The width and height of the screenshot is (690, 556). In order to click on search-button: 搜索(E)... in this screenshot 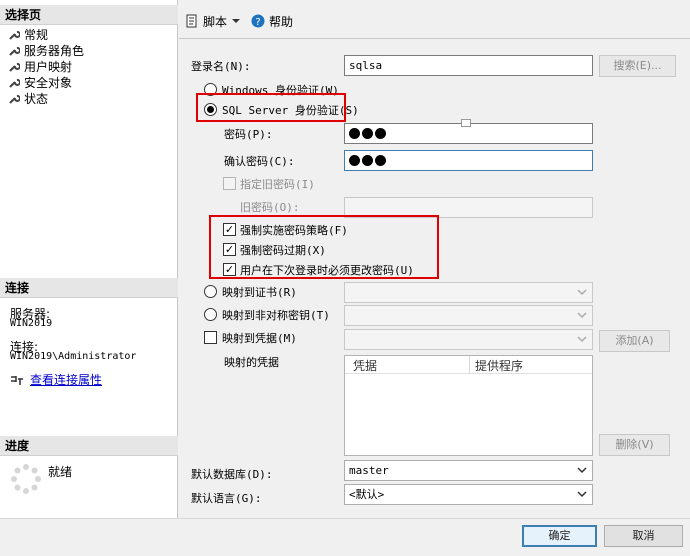, I will do `click(637, 66)`.